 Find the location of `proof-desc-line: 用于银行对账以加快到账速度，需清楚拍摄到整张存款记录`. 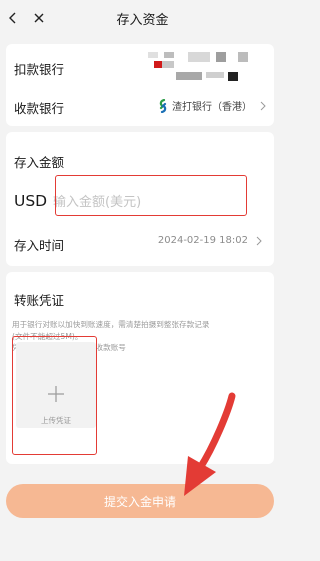

proof-desc-line: 用于银行对账以加快到账速度，需清楚拍摄到整张存款记录 is located at coordinates (111, 324).